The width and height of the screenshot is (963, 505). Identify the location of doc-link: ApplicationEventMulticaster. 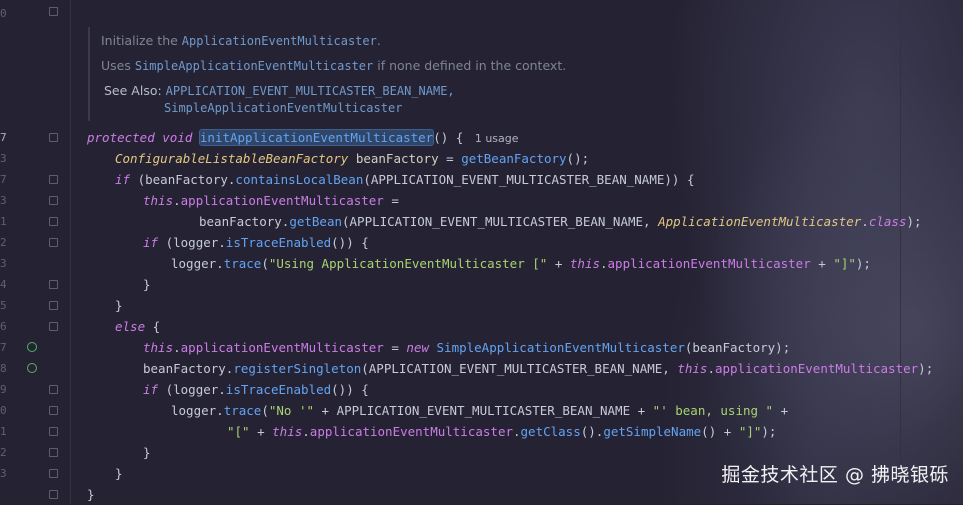
(279, 41).